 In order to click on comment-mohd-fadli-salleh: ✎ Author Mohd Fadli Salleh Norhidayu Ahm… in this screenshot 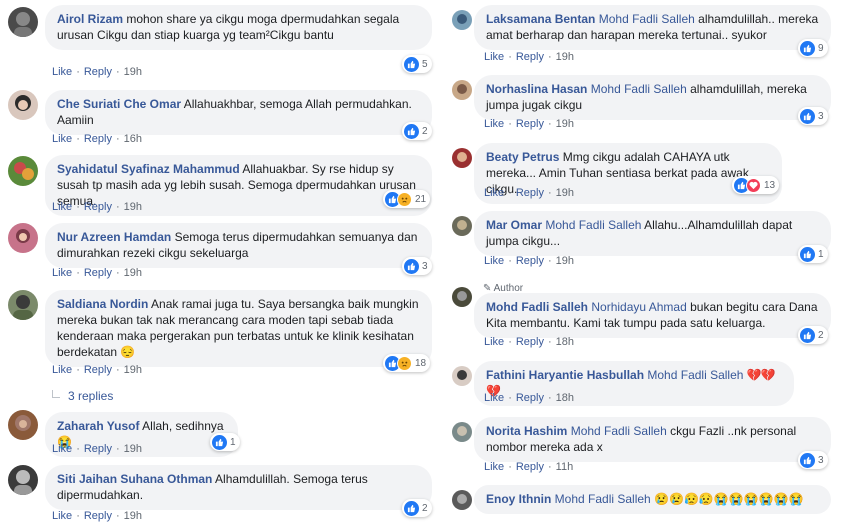, I will do `click(649, 313)`.